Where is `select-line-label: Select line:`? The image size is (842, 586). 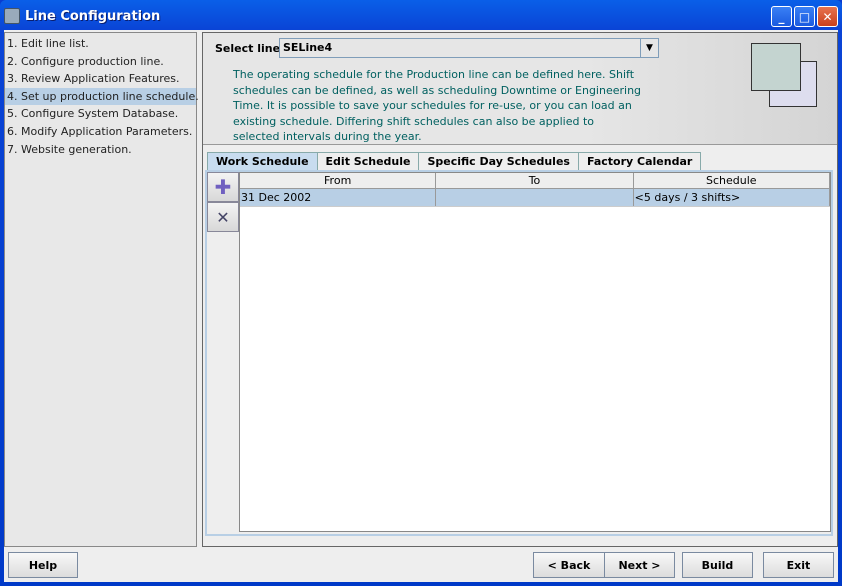 select-line-label: Select line: is located at coordinates (250, 48).